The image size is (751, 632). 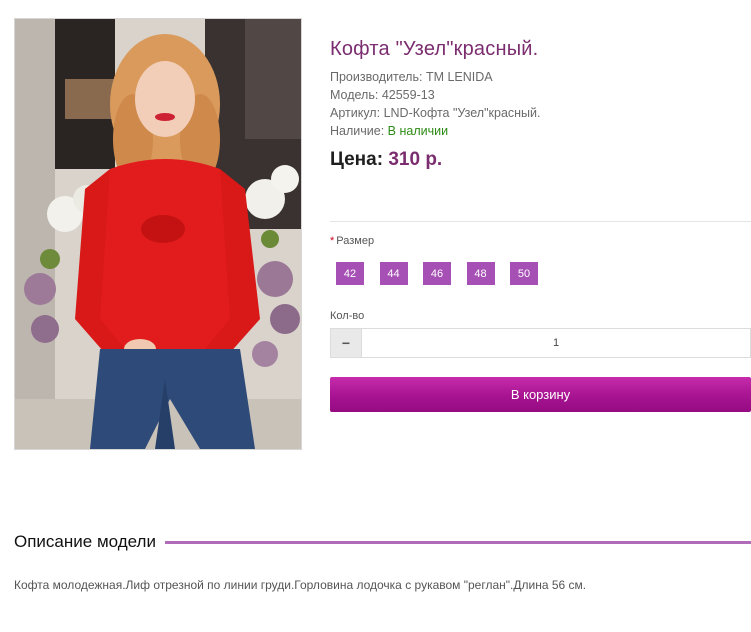 I want to click on price-row: Цена: 310 р., so click(x=386, y=160).